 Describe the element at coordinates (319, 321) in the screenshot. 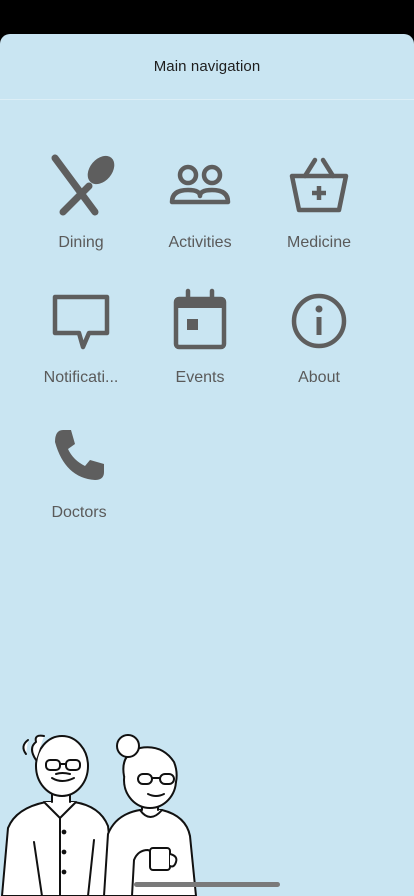

I see `info-icon` at that location.